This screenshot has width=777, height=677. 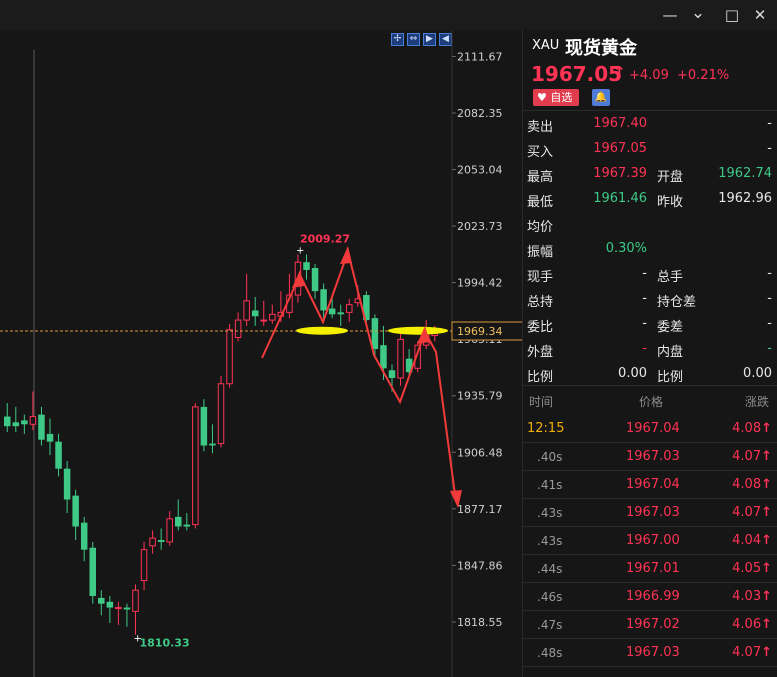 I want to click on bell-icon: 🔔, so click(x=601, y=97).